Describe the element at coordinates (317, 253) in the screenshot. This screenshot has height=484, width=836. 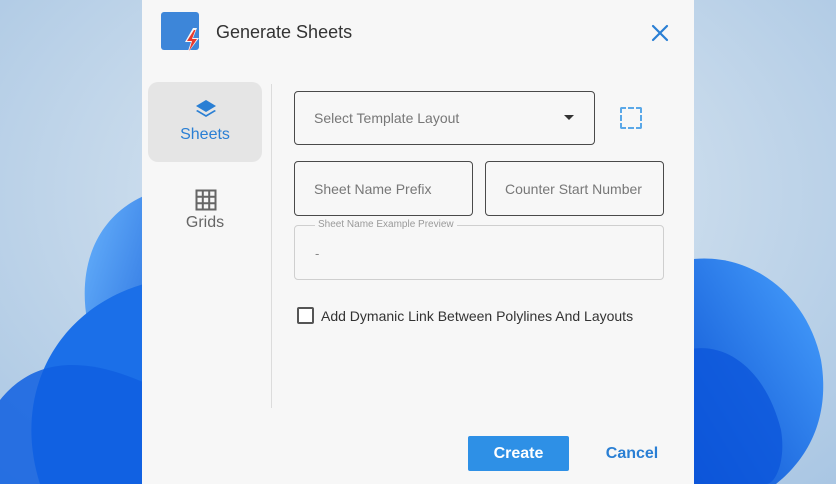
I see `preview-value: -` at that location.